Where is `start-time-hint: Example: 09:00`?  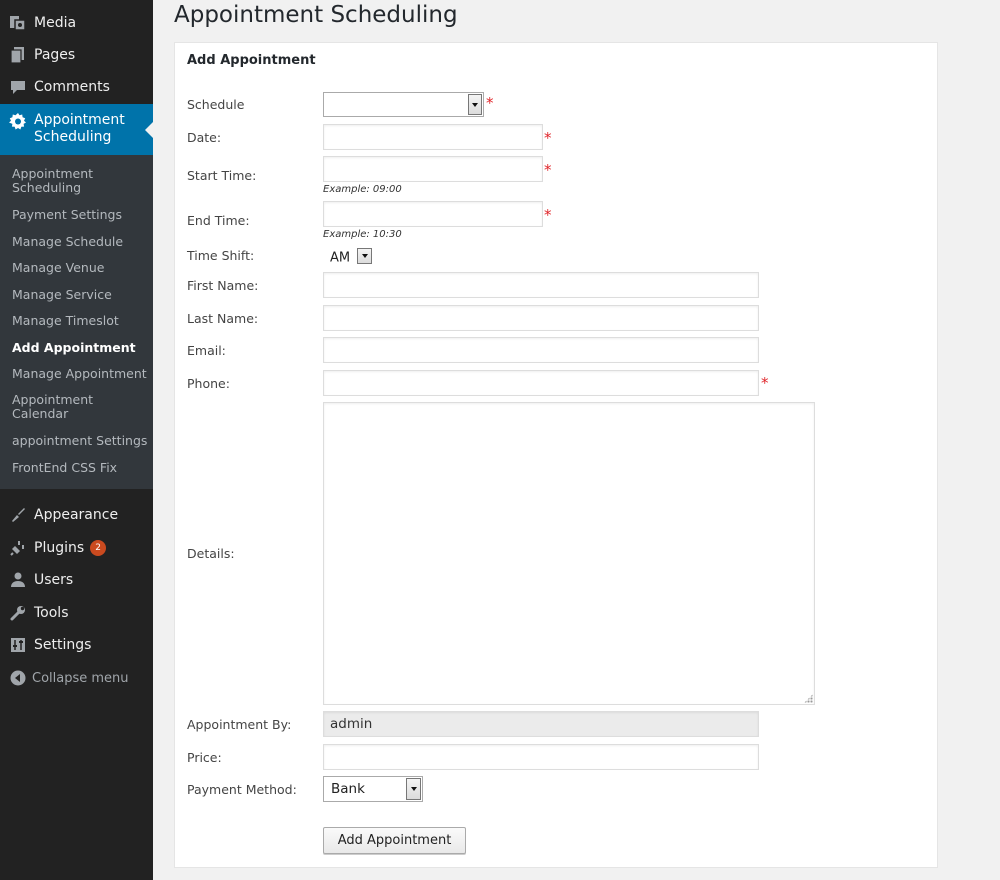 start-time-hint: Example: 09:00 is located at coordinates (362, 189).